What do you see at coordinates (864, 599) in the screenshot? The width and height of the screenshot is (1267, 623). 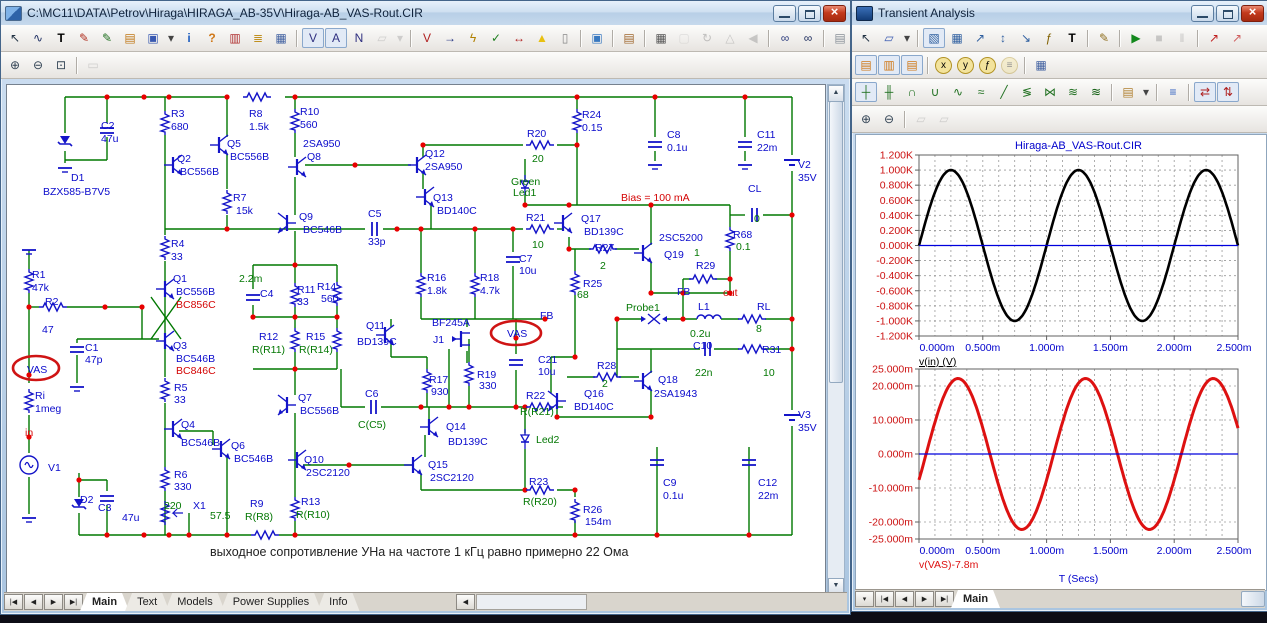 I see `tab-nav-button: ▾` at bounding box center [864, 599].